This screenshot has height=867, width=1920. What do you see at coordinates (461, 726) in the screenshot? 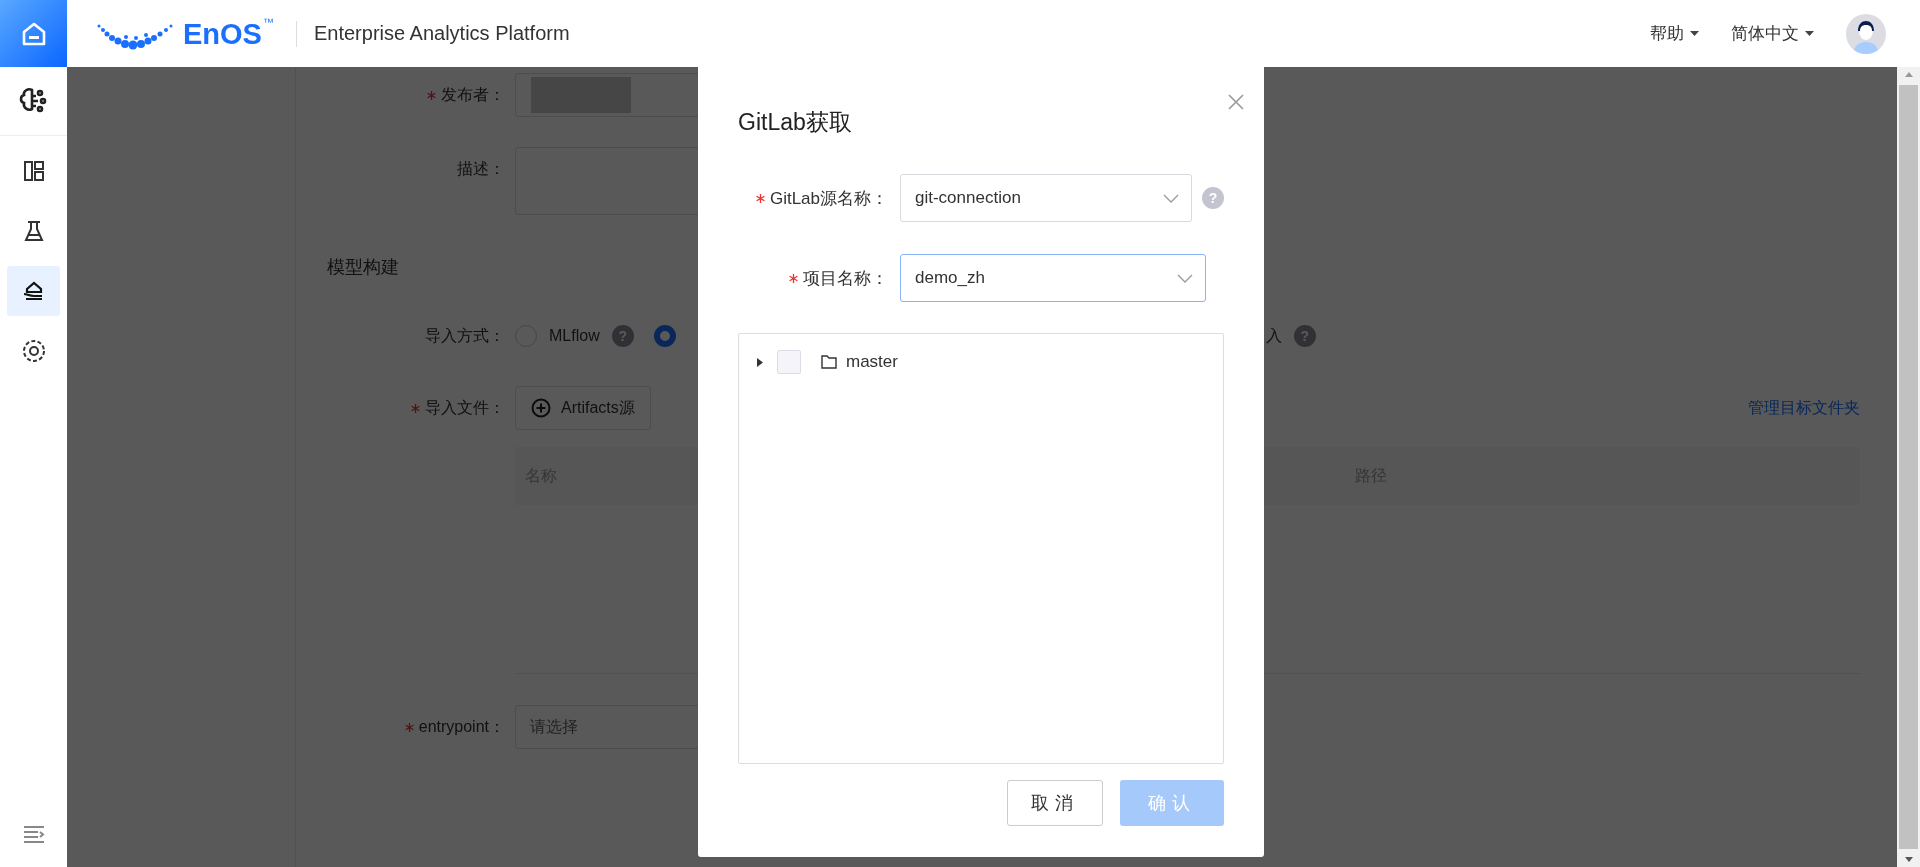
I see `field-label: entrypoint：` at bounding box center [461, 726].